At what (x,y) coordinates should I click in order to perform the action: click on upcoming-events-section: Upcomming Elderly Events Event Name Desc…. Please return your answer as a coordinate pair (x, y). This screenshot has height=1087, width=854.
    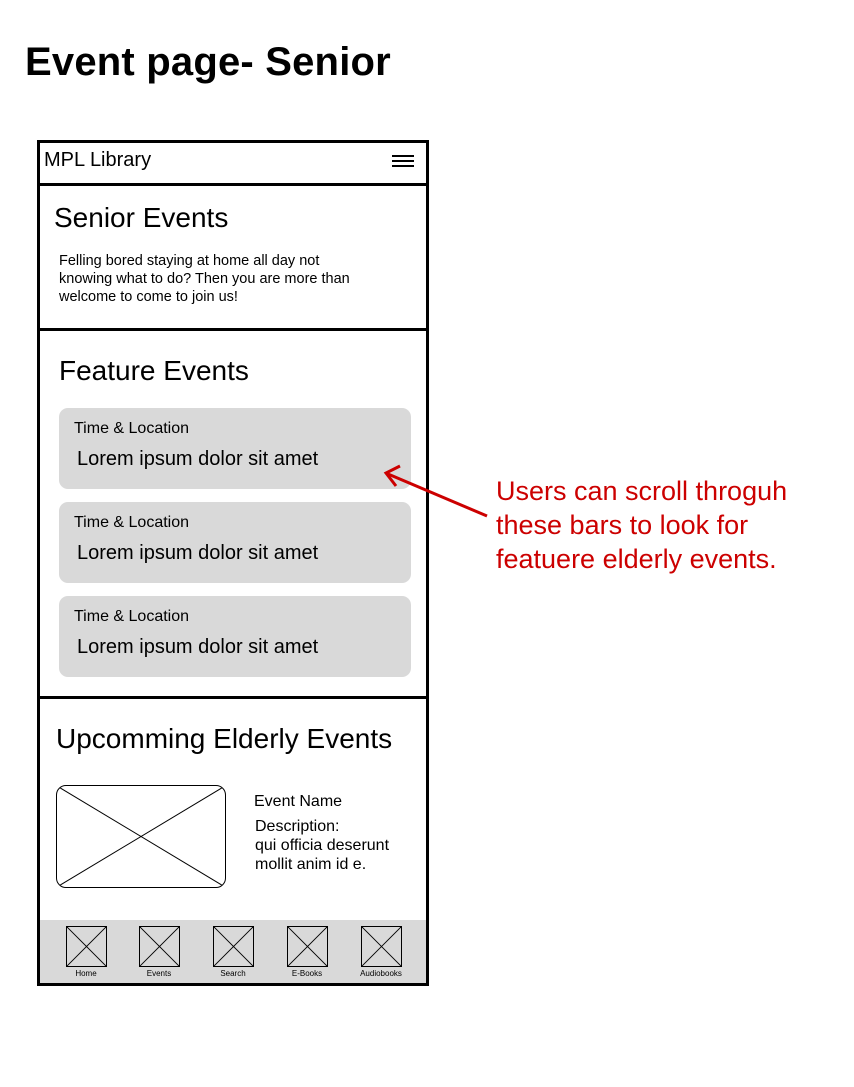
    Looking at the image, I should click on (233, 809).